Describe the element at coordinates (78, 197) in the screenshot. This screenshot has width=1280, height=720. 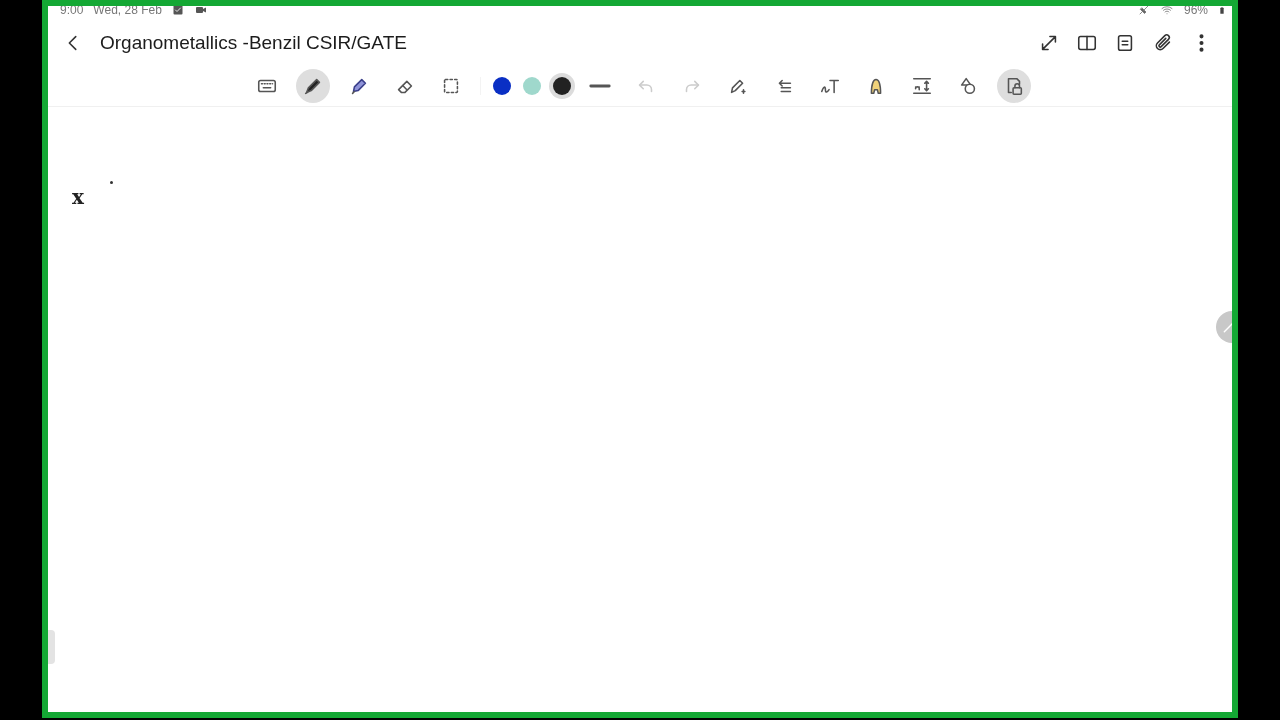
I see `handwritten-text: x` at that location.